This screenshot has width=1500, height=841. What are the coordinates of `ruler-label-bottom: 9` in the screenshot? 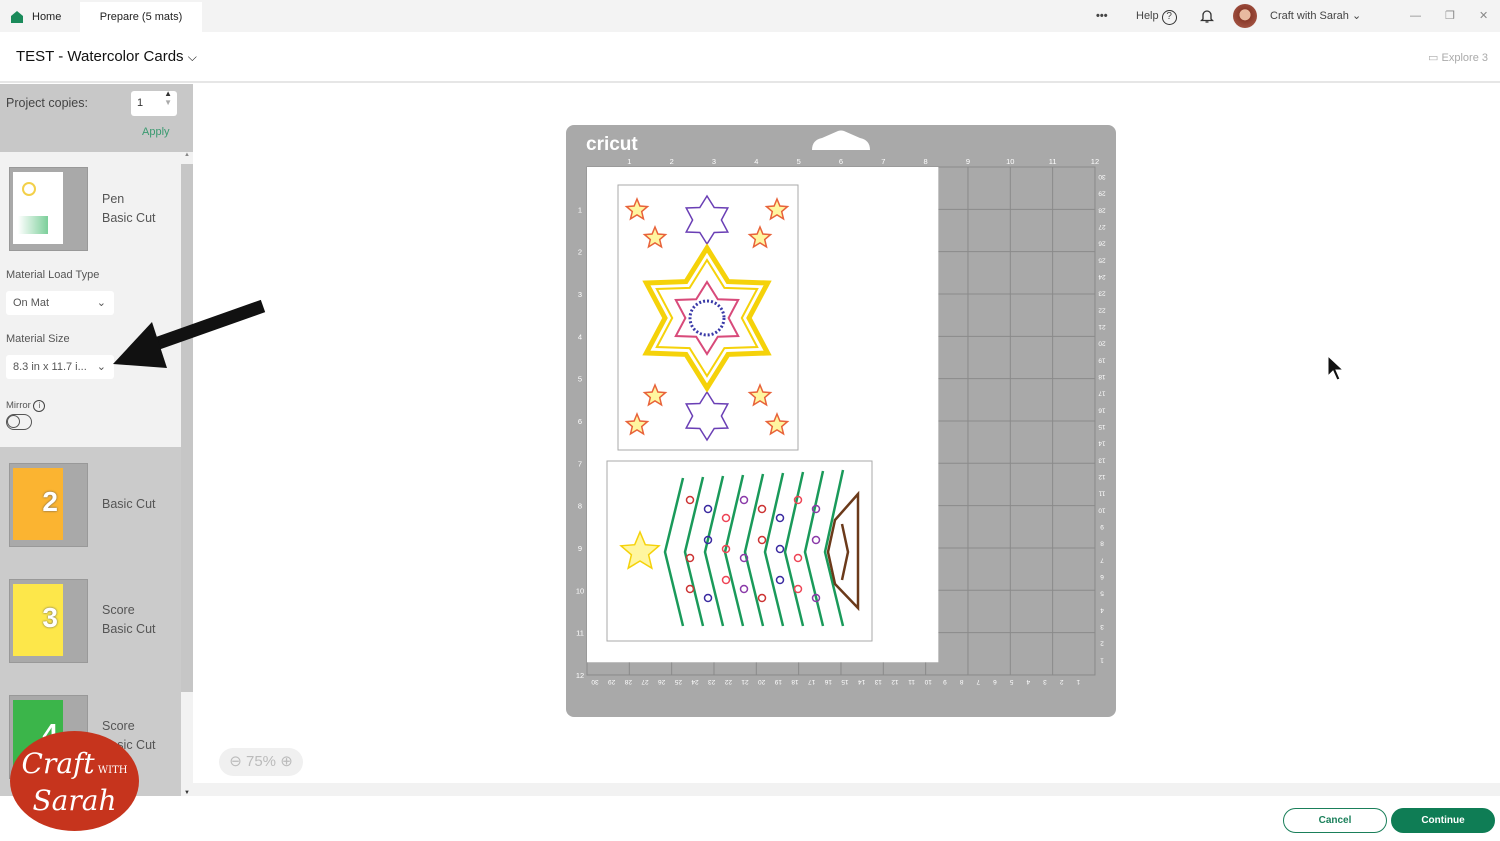 It's located at (945, 681).